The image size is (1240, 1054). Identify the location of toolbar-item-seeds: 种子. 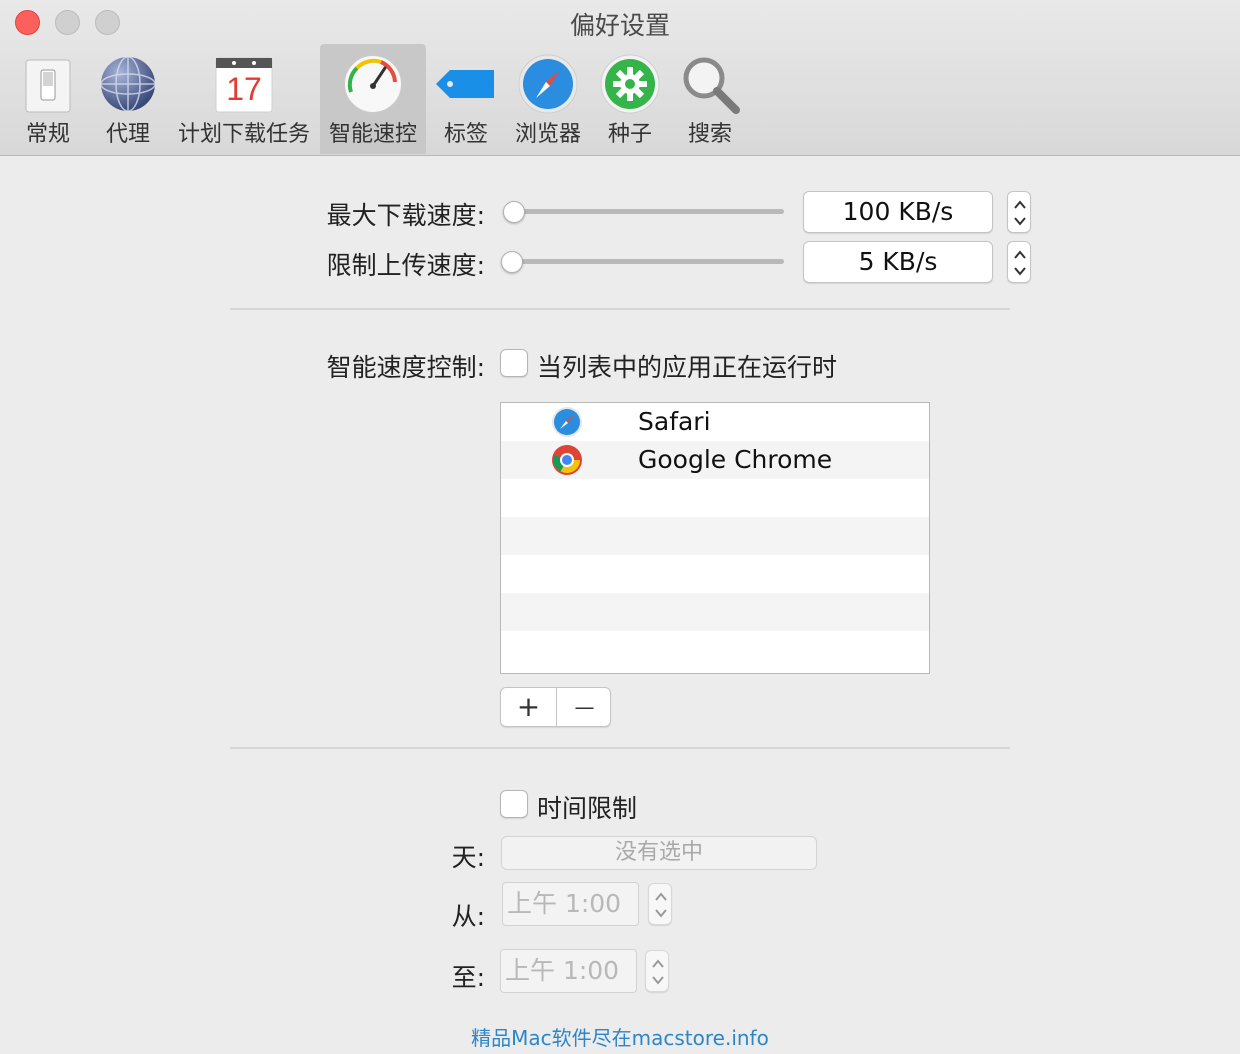
(630, 99).